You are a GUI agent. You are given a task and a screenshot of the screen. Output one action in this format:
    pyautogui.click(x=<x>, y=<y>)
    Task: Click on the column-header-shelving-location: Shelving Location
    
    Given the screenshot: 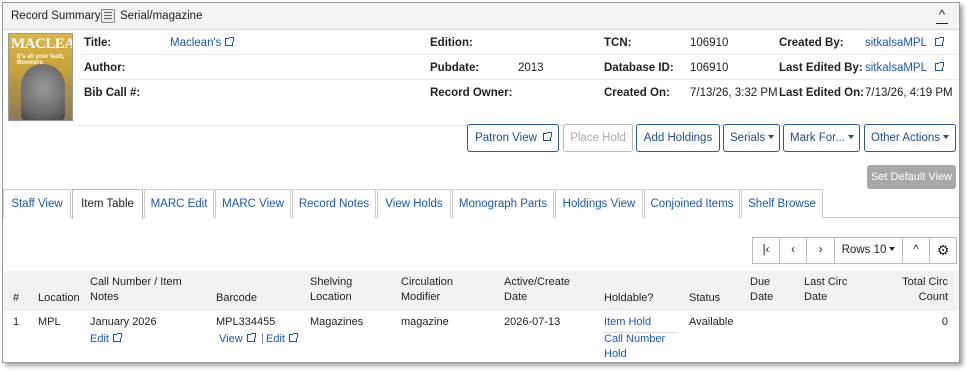 What is the action you would take?
    pyautogui.click(x=341, y=290)
    